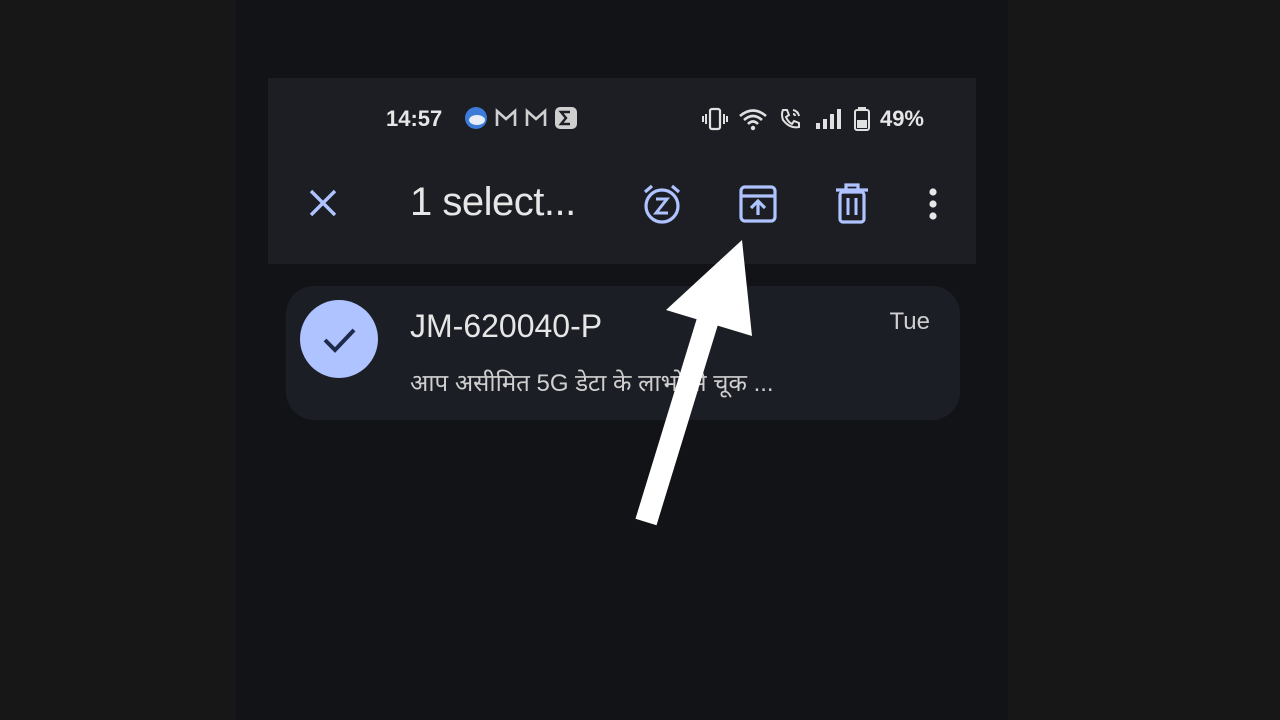 Image resolution: width=1280 pixels, height=720 pixels. I want to click on system-status-icons: 49%, so click(812, 119).